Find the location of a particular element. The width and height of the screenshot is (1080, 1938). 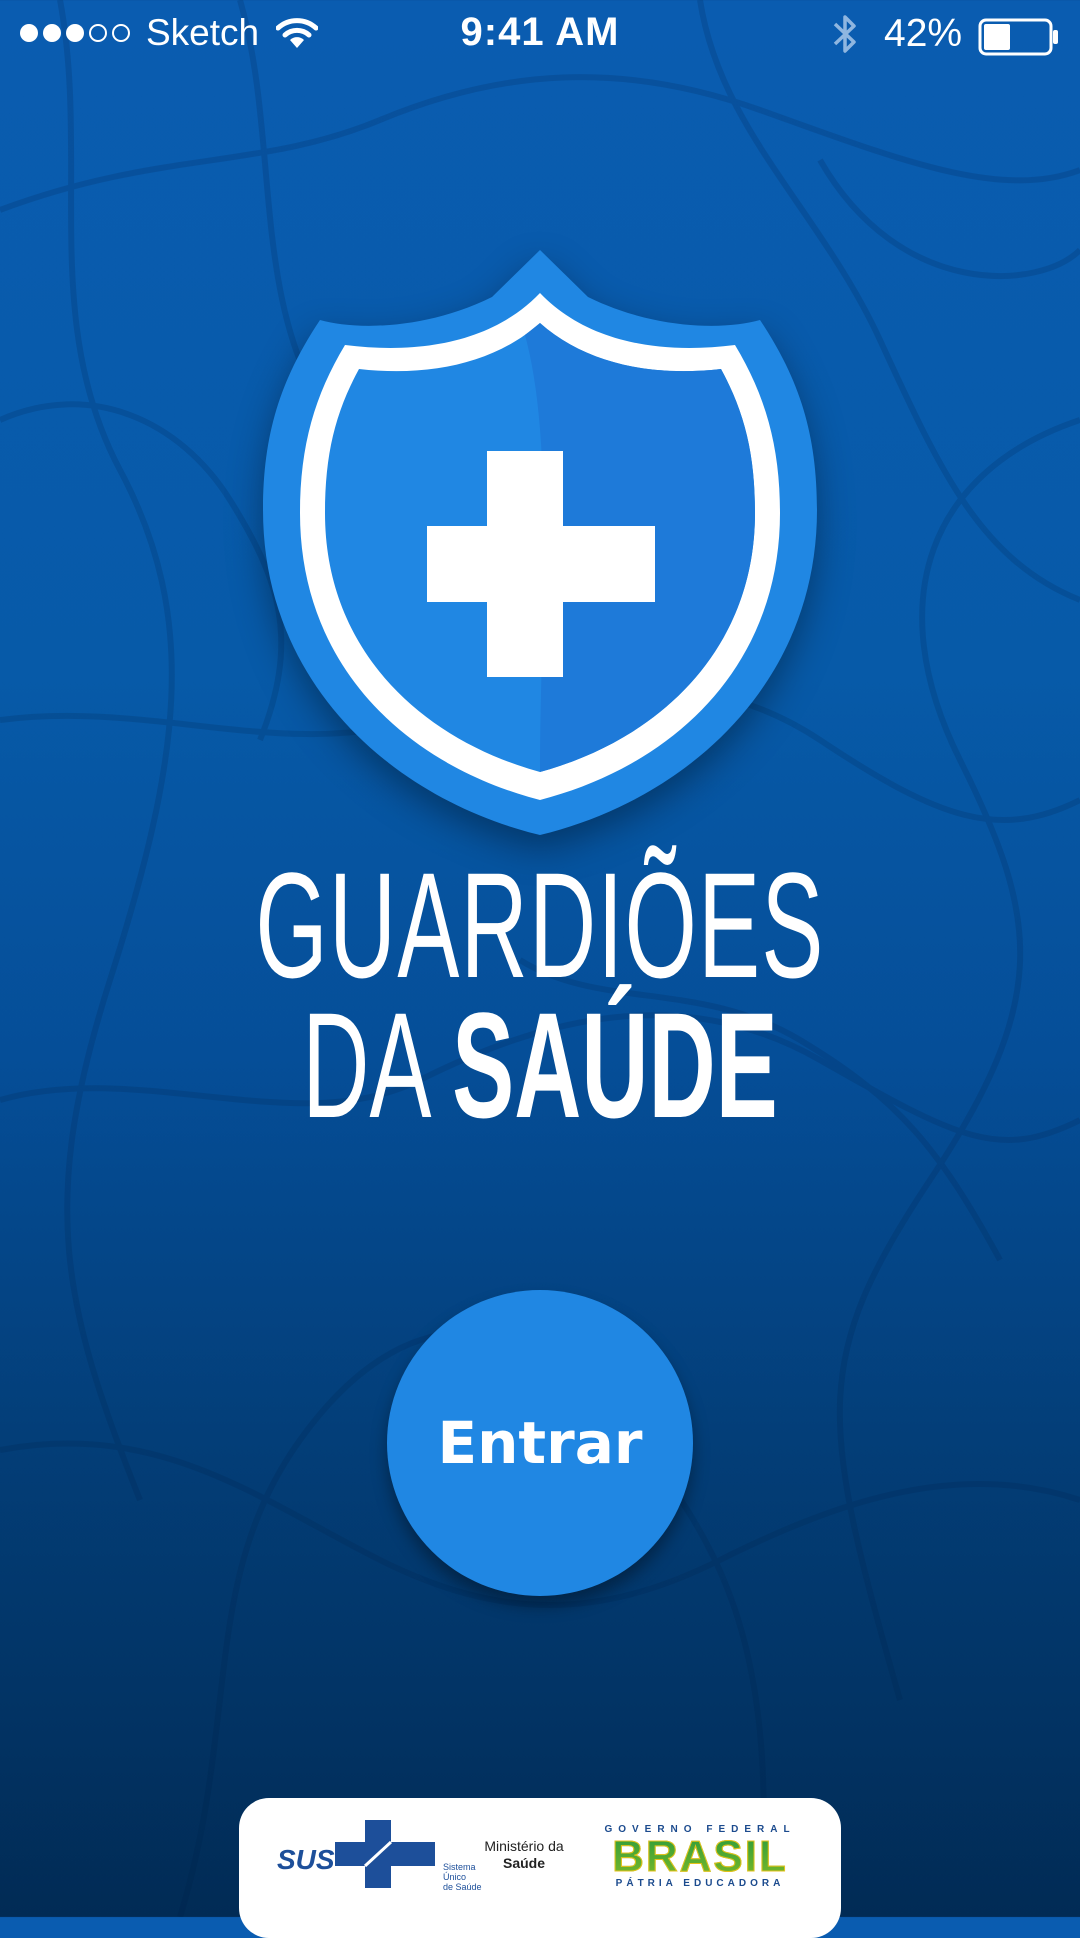

government-main-text: BRASIL is located at coordinates (700, 1856).